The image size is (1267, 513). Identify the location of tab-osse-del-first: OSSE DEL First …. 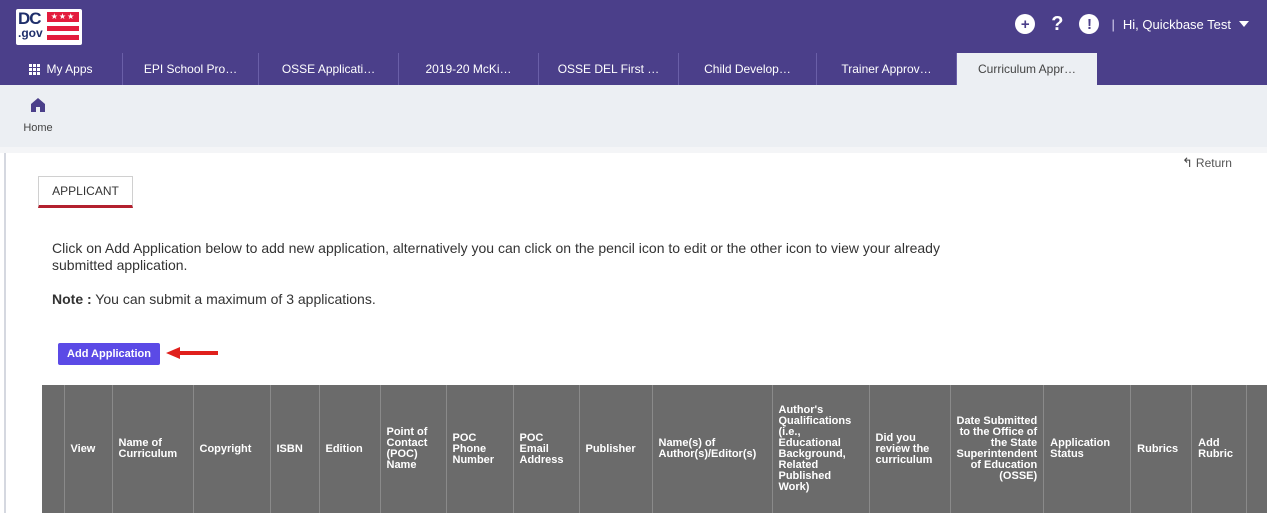
(609, 69).